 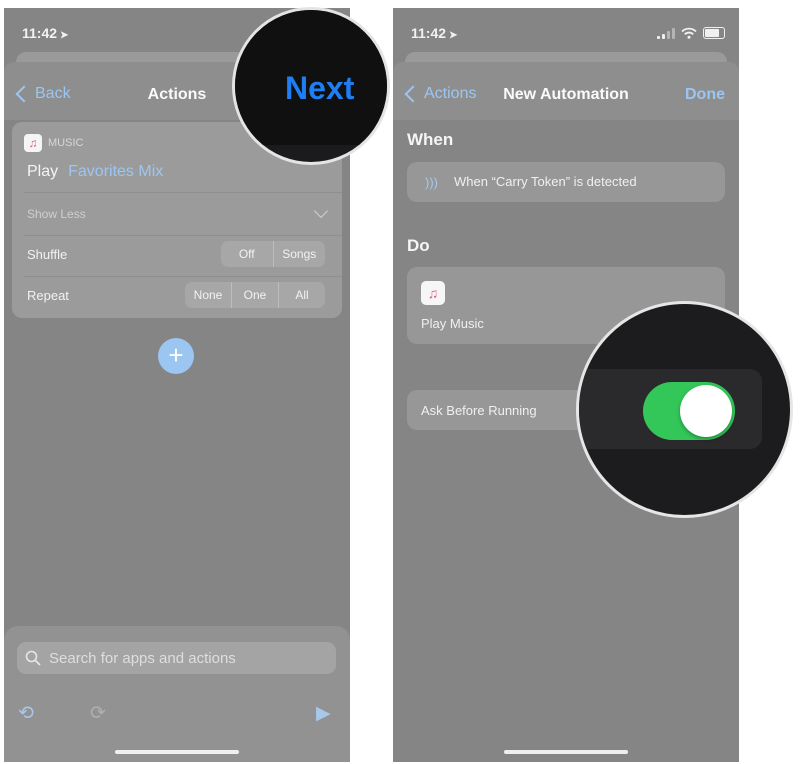 What do you see at coordinates (714, 33) in the screenshot?
I see `battery-icon` at bounding box center [714, 33].